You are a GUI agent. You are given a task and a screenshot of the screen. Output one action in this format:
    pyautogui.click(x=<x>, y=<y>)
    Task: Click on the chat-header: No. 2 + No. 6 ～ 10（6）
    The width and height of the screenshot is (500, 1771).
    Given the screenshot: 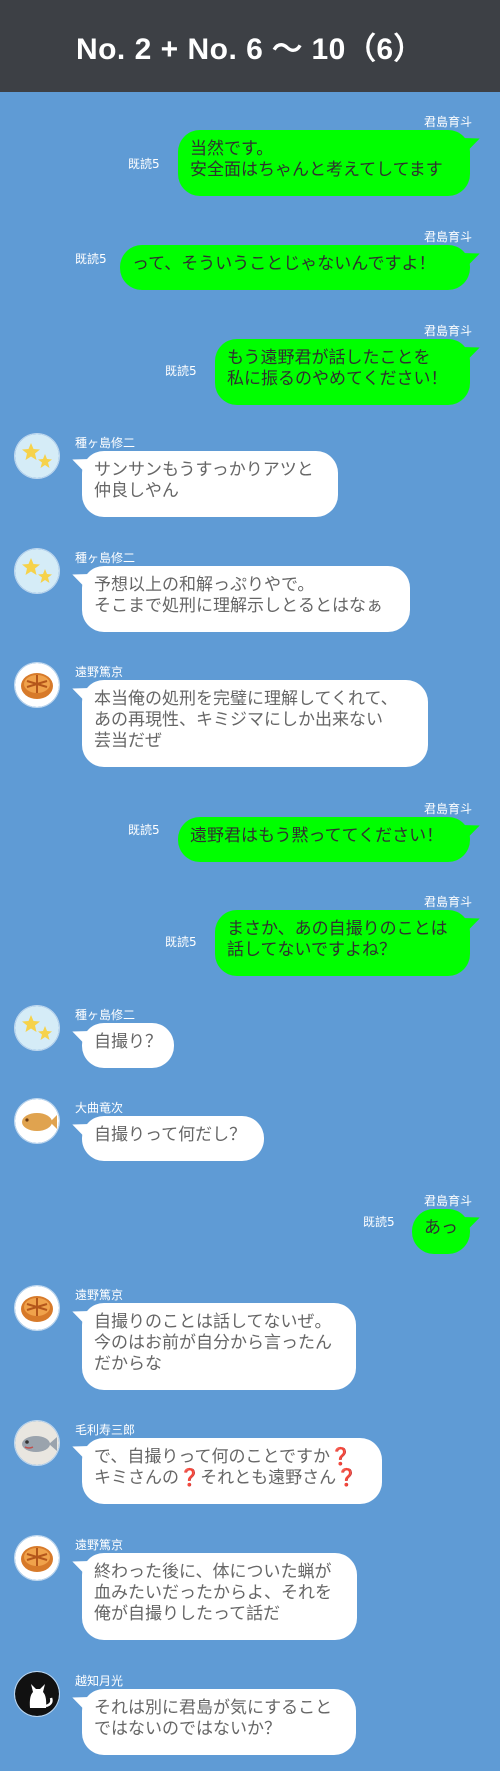 What is the action you would take?
    pyautogui.click(x=250, y=46)
    